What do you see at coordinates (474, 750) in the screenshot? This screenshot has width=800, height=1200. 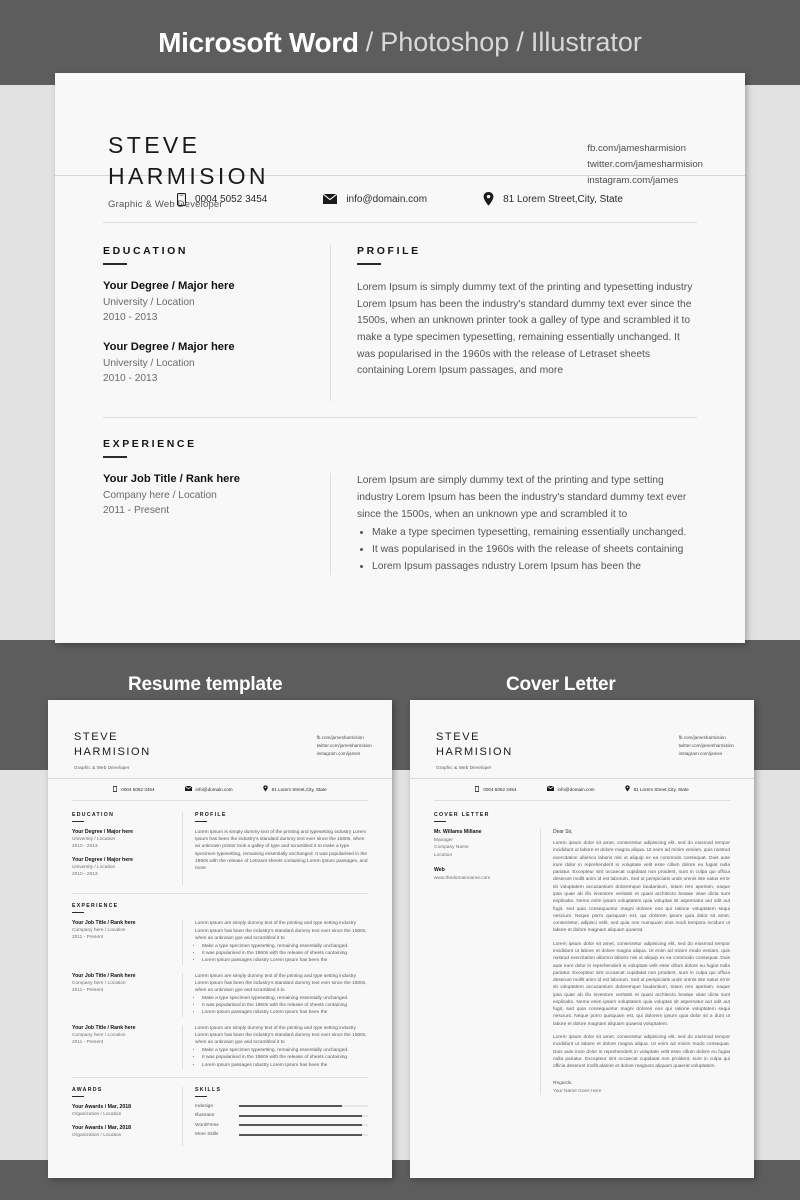 I see `thumb-cover-name-block: STEVE HARMISION Graphic & Web Developer` at bounding box center [474, 750].